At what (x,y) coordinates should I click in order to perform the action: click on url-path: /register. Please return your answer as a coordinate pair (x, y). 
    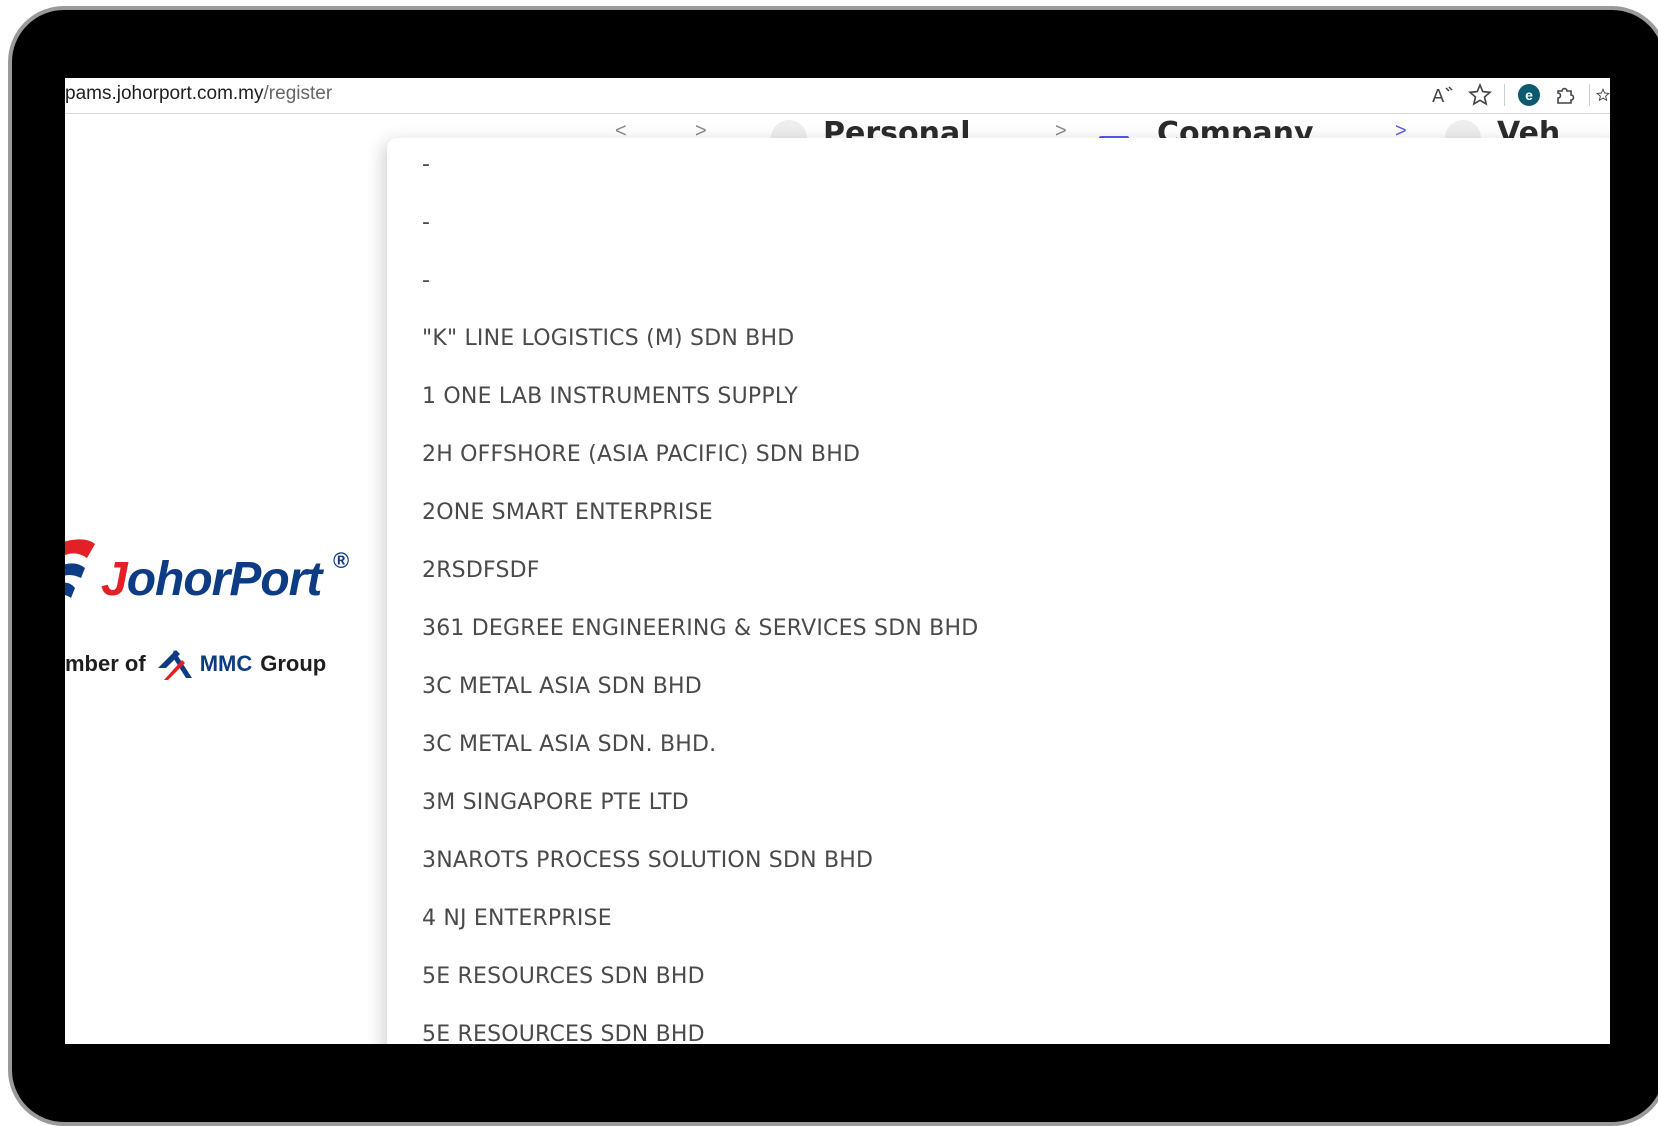
    Looking at the image, I should click on (298, 93).